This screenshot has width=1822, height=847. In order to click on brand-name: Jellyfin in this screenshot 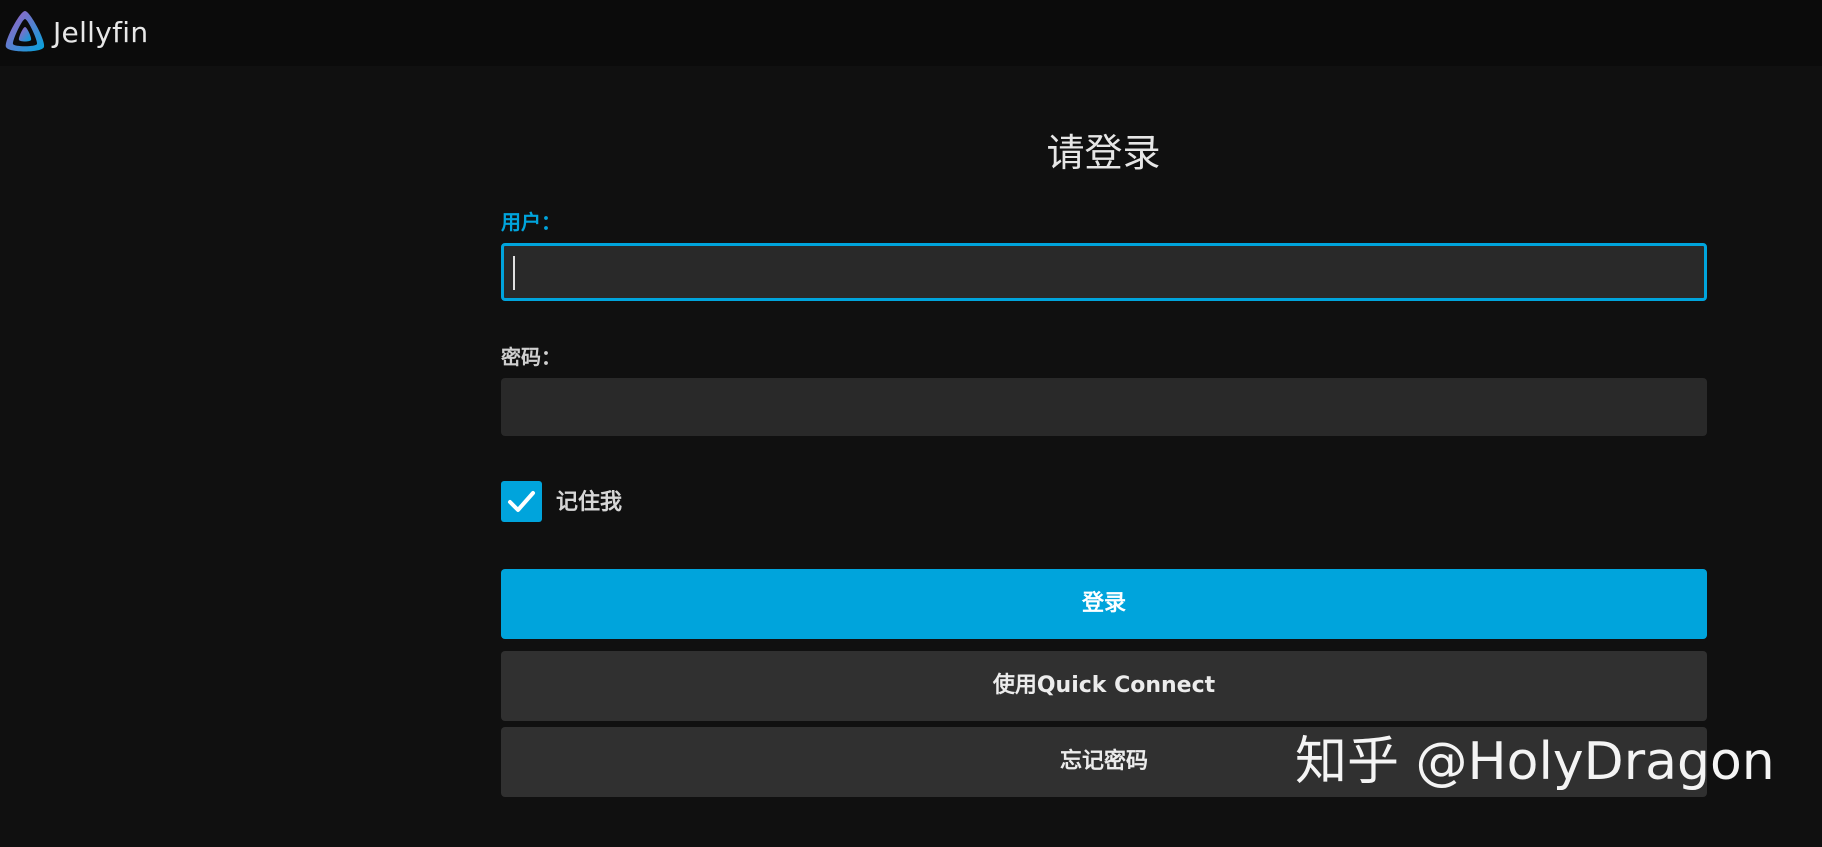, I will do `click(100, 33)`.